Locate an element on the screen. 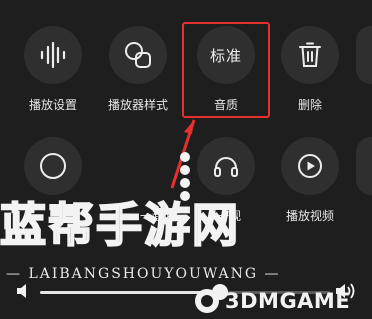 This screenshot has width=372, height=319. waveform-icon is located at coordinates (53, 55).